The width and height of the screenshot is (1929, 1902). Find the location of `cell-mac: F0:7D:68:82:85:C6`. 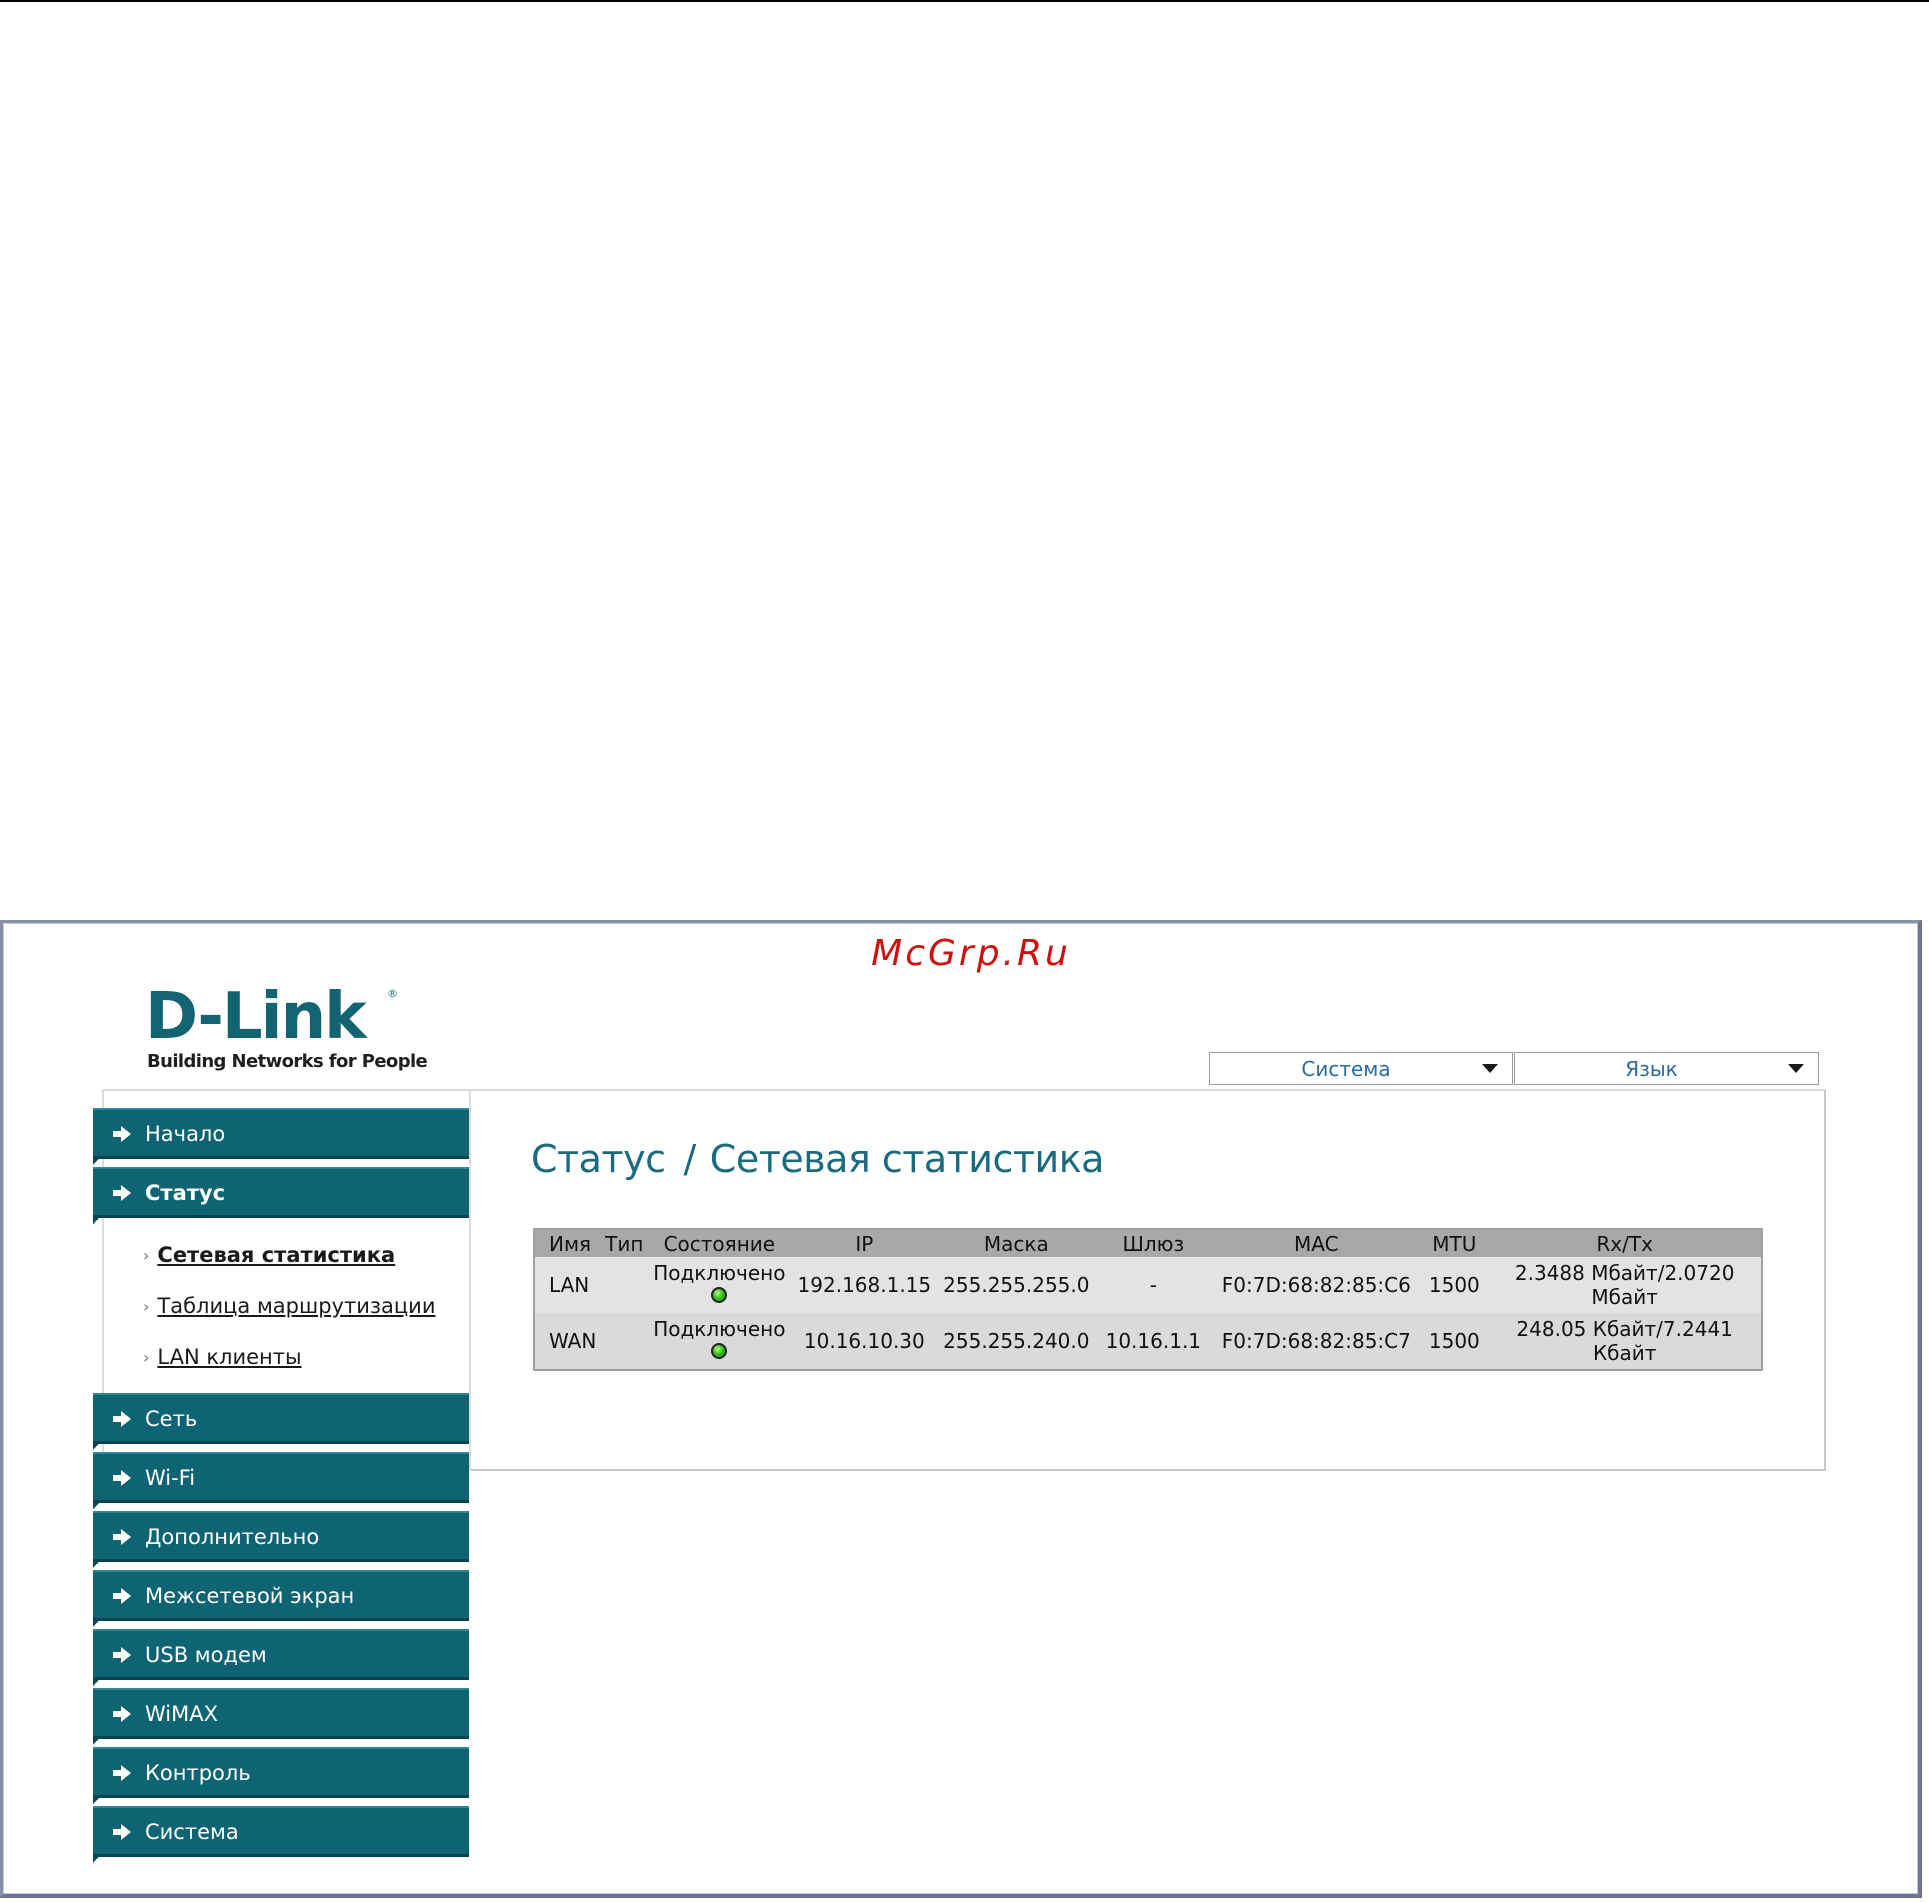

cell-mac: F0:7D:68:82:85:C6 is located at coordinates (1316, 1285).